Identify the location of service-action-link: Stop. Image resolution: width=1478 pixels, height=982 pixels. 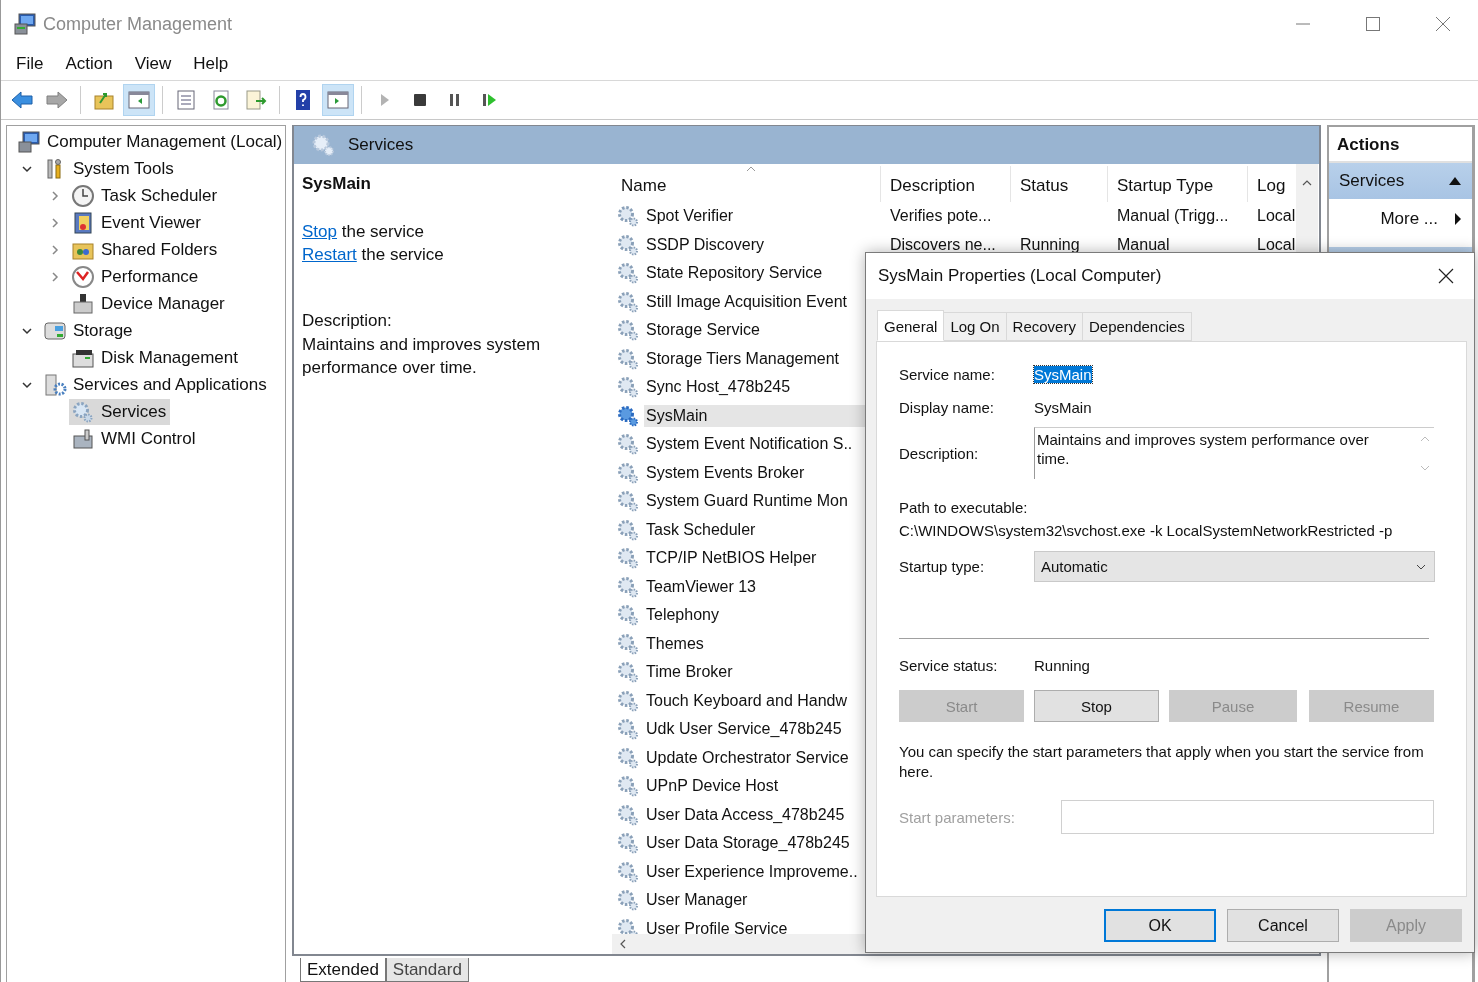
(319, 231).